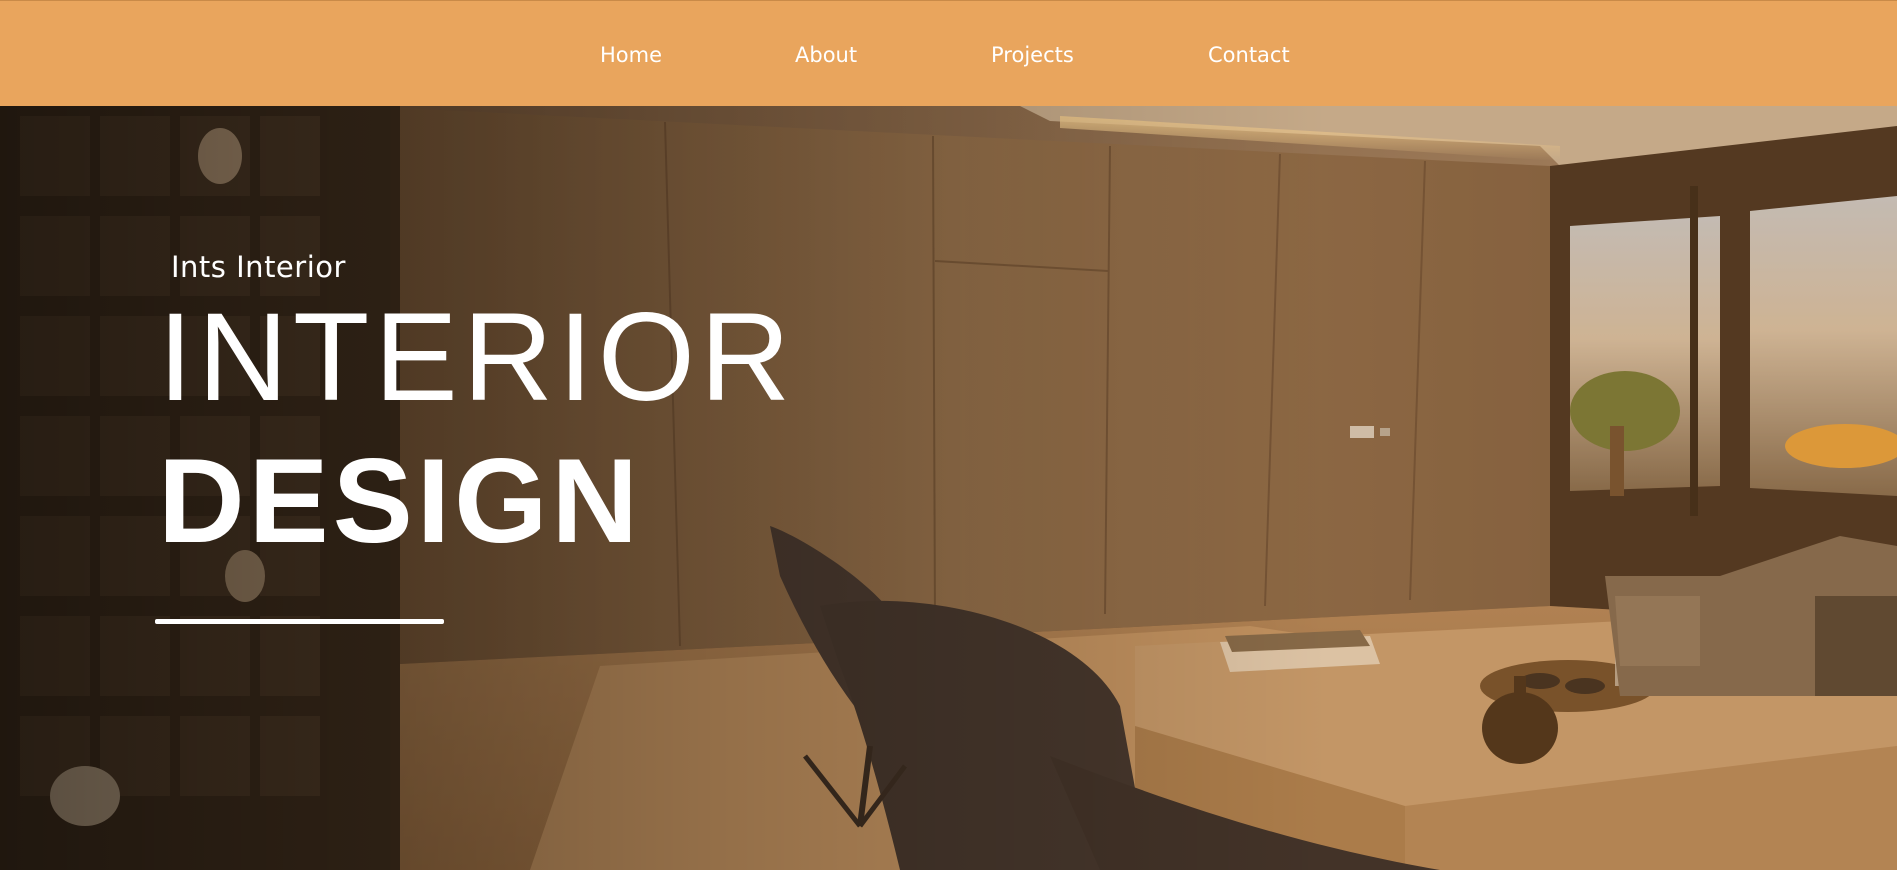 This screenshot has height=870, width=1897. Describe the element at coordinates (826, 55) in the screenshot. I see `nav-link-about: About` at that location.